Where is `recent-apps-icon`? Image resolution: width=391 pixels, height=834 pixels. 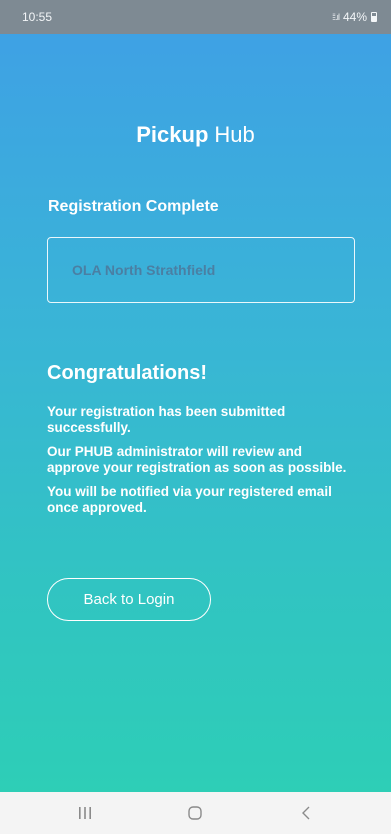
recent-apps-icon is located at coordinates (85, 813).